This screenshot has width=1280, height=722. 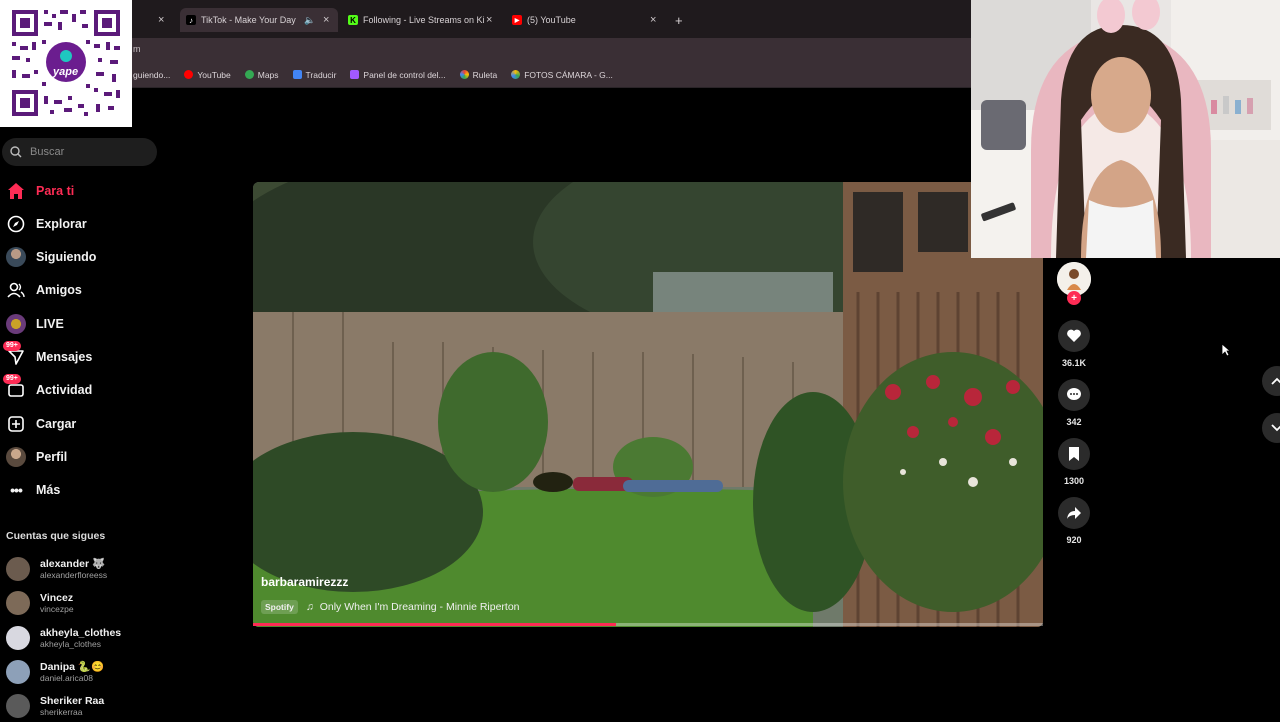 What do you see at coordinates (249, 74) in the screenshot?
I see `maps-icon` at bounding box center [249, 74].